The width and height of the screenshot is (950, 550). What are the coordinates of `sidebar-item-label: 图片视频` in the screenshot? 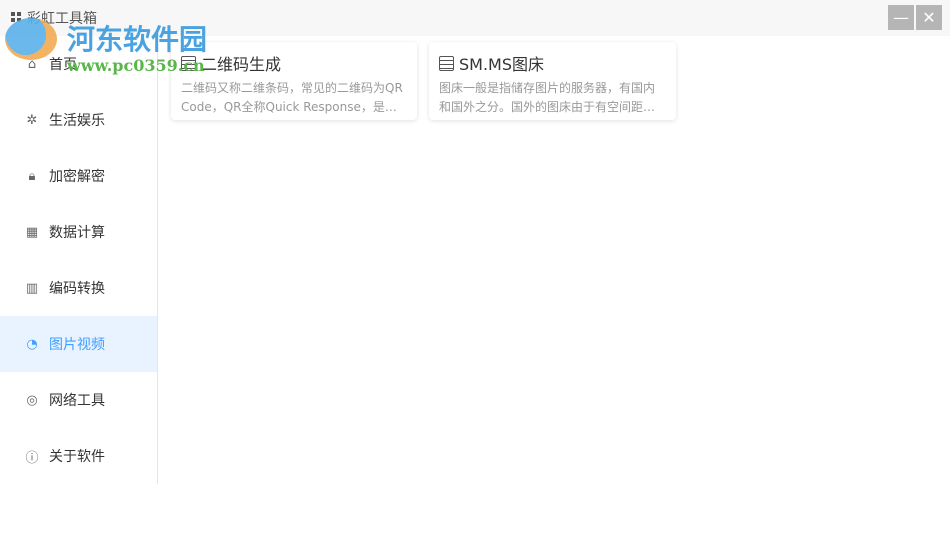 It's located at (77, 345).